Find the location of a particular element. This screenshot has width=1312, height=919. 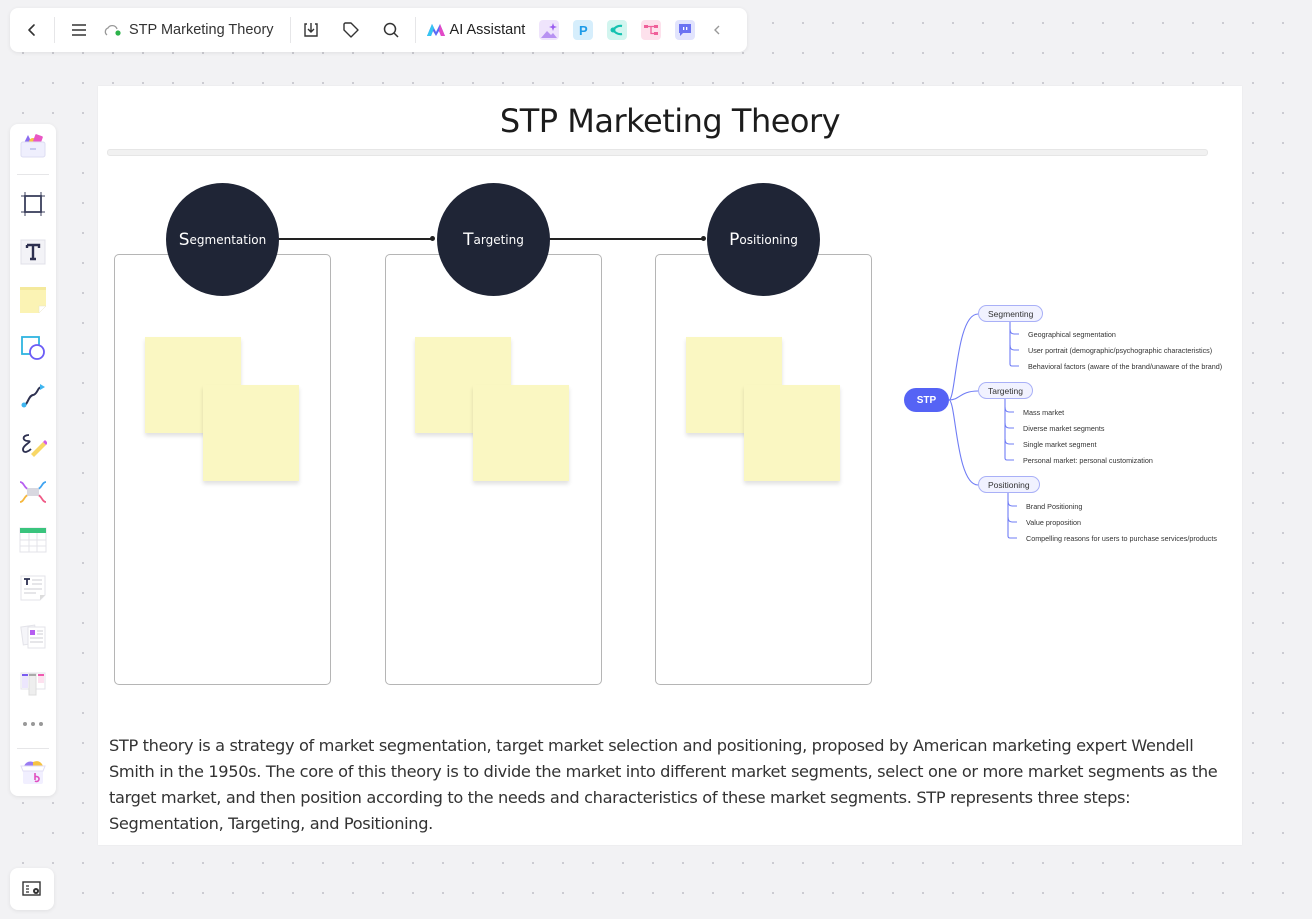

step-initial: T is located at coordinates (468, 239).